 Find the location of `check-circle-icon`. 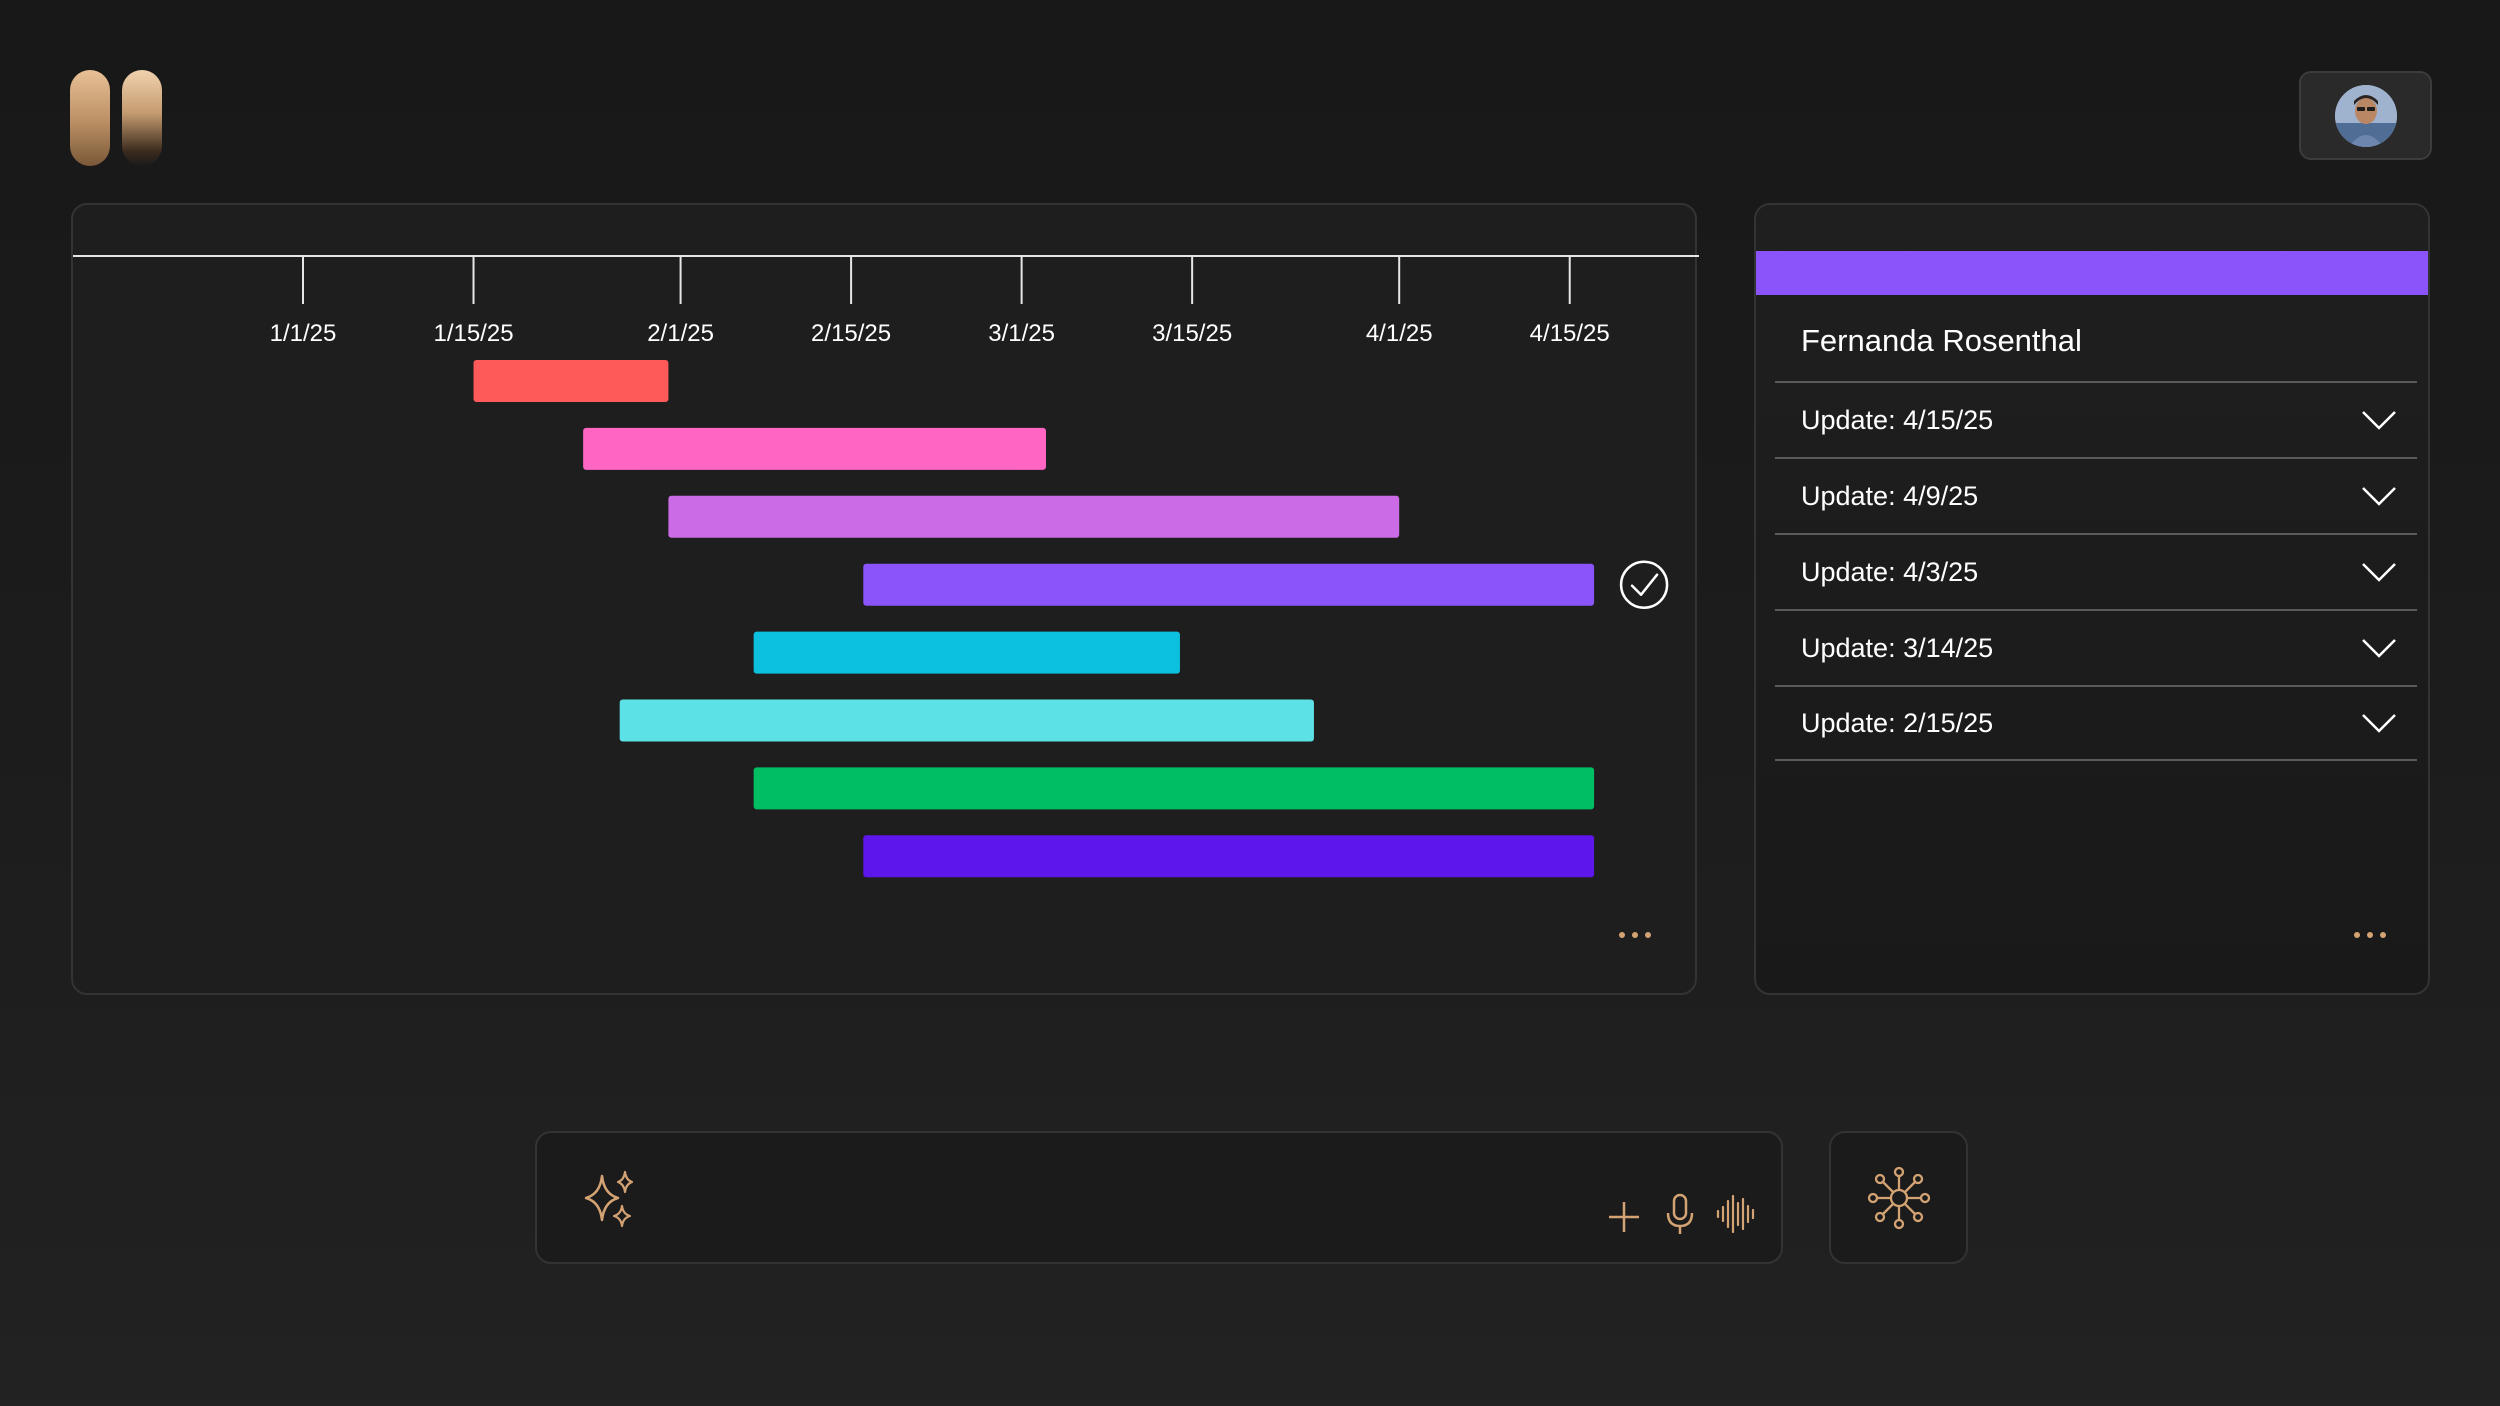

check-circle-icon is located at coordinates (1644, 584).